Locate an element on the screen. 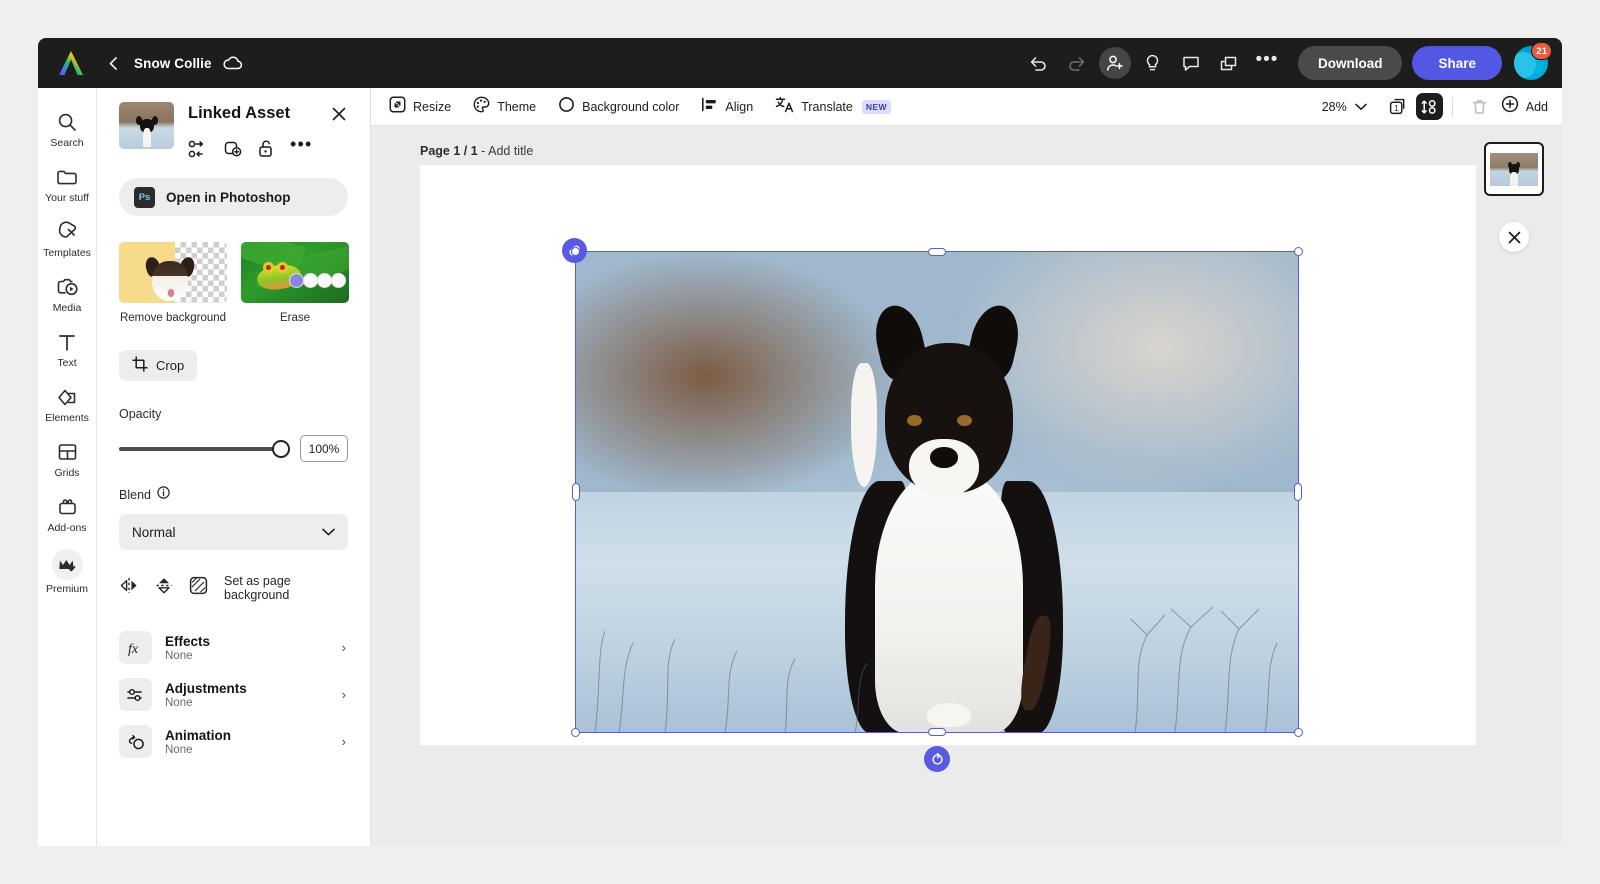 This screenshot has width=1600, height=884. align-icon is located at coordinates (709, 107).